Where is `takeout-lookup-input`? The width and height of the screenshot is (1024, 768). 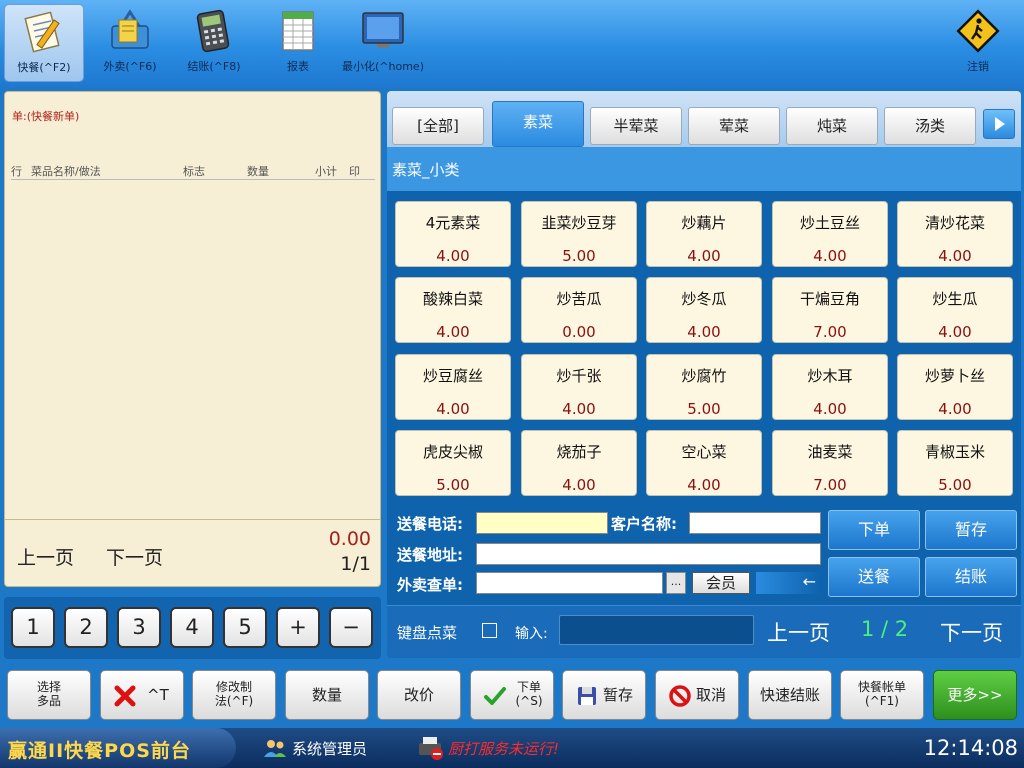 takeout-lookup-input is located at coordinates (569, 583).